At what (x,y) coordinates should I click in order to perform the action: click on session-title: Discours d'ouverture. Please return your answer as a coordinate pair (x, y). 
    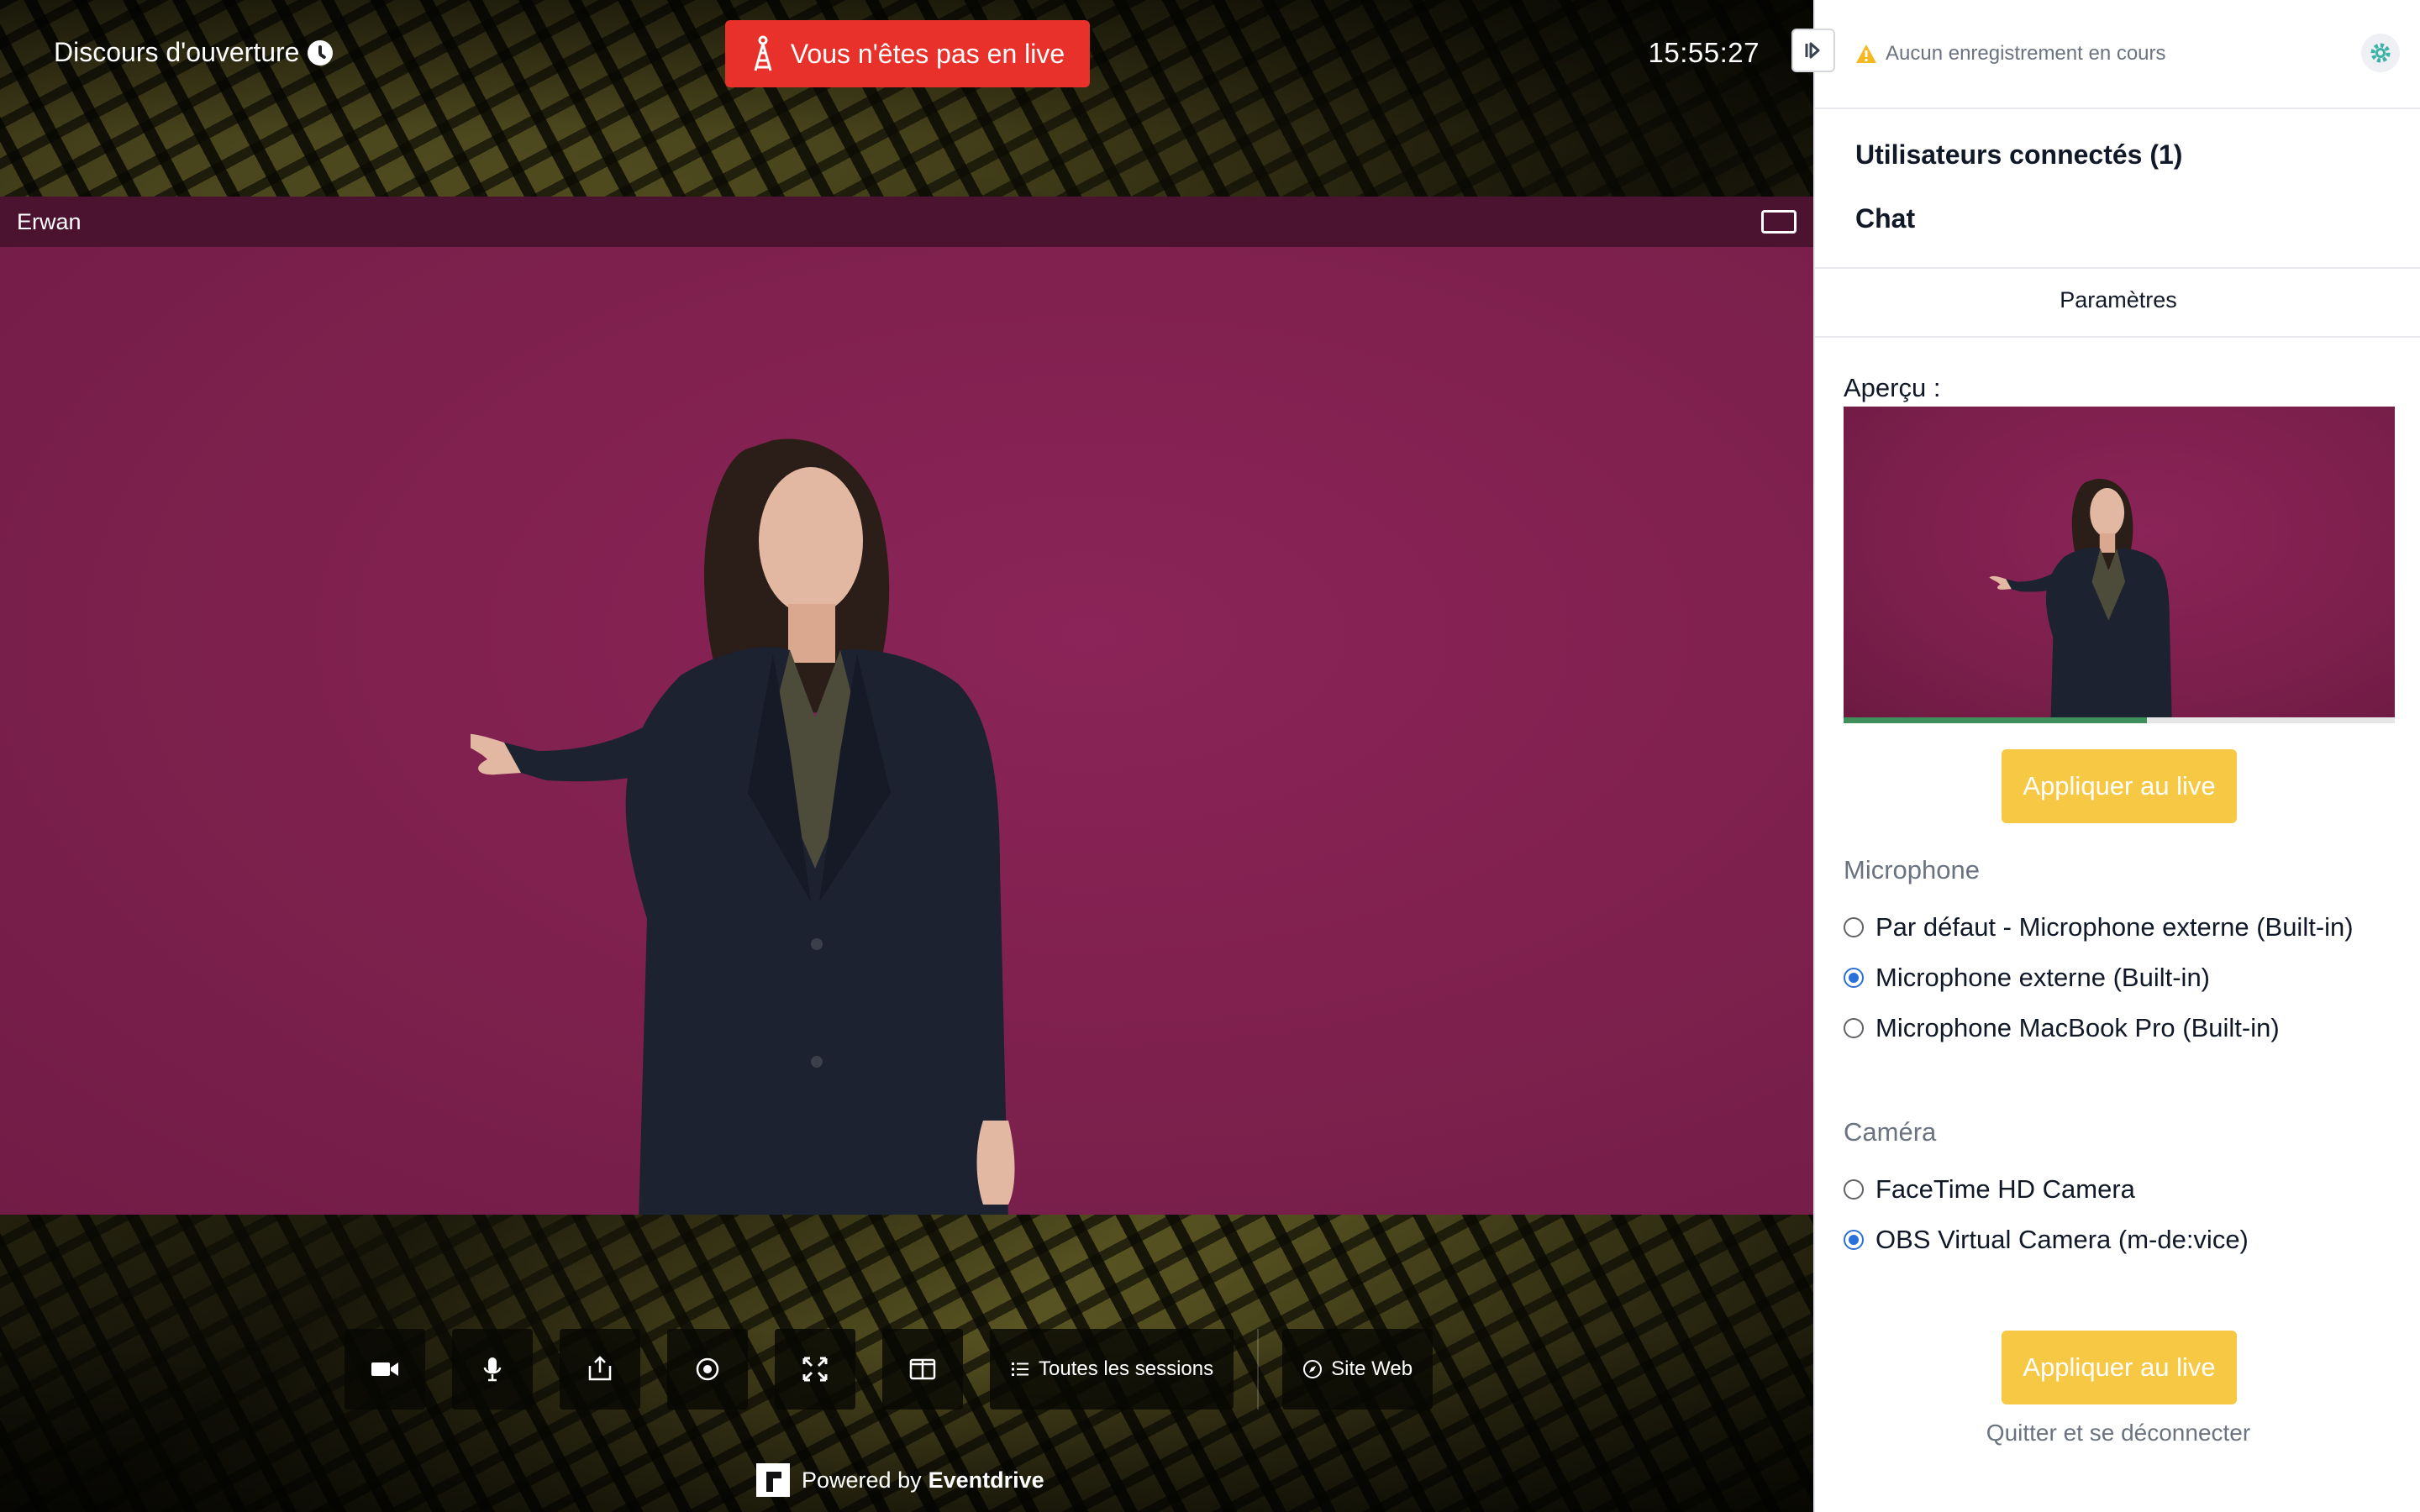
    Looking at the image, I should click on (194, 52).